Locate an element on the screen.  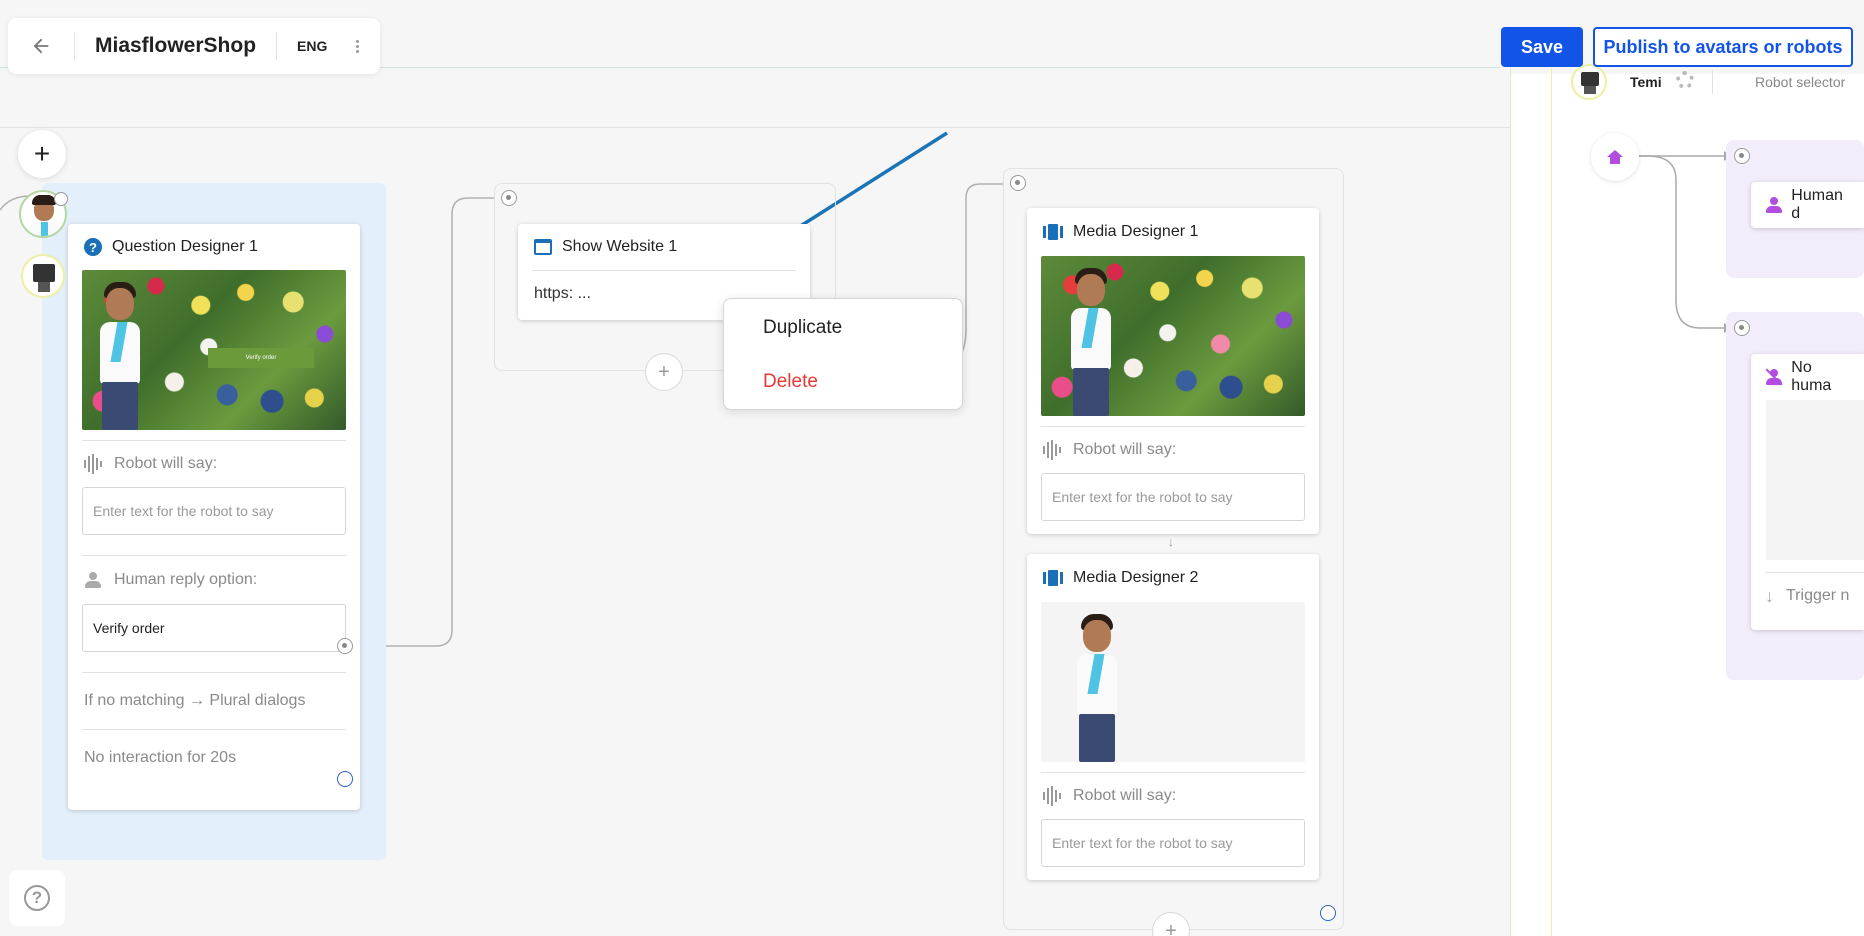
no-interaction-text: No interaction for 20s is located at coordinates (160, 757).